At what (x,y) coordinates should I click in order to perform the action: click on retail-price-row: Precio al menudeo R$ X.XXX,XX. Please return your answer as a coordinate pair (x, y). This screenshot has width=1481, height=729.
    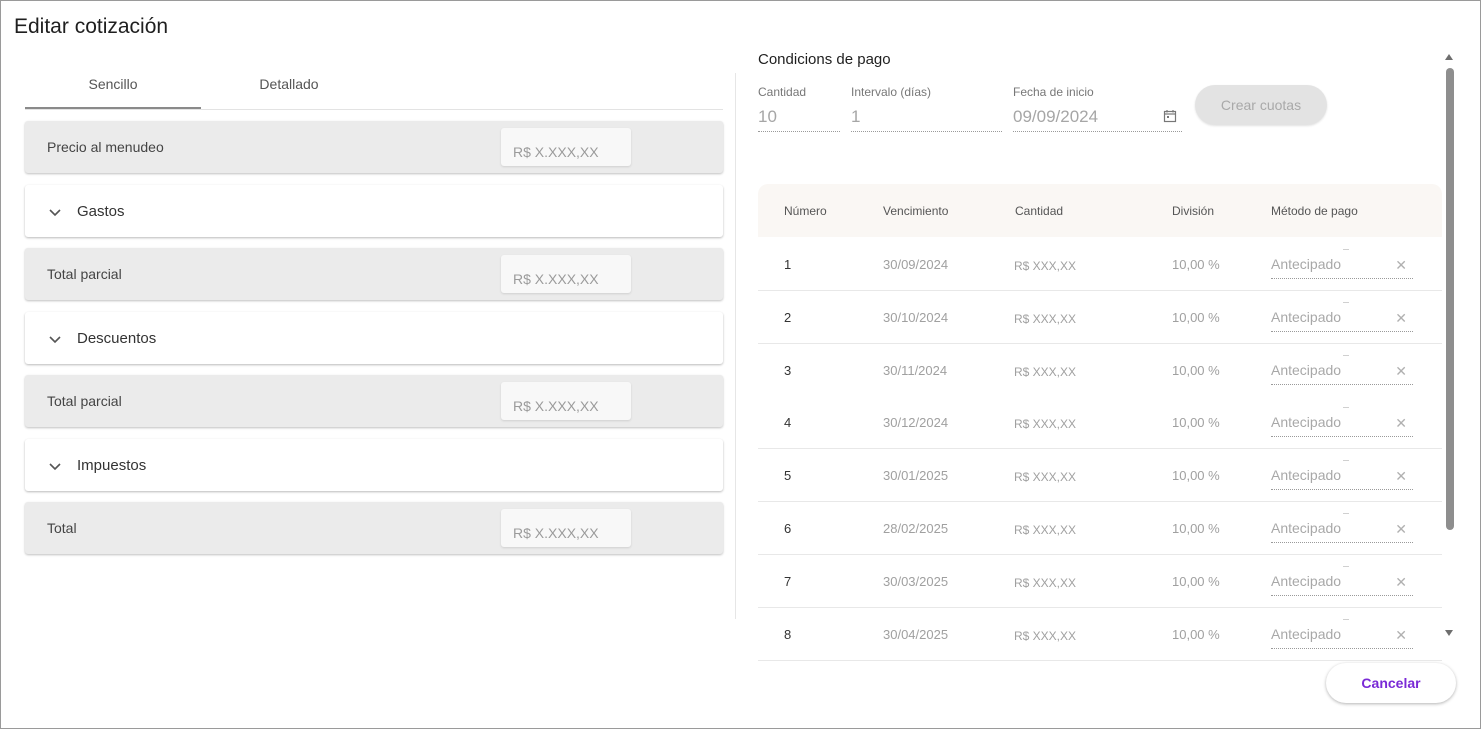
    Looking at the image, I should click on (374, 147).